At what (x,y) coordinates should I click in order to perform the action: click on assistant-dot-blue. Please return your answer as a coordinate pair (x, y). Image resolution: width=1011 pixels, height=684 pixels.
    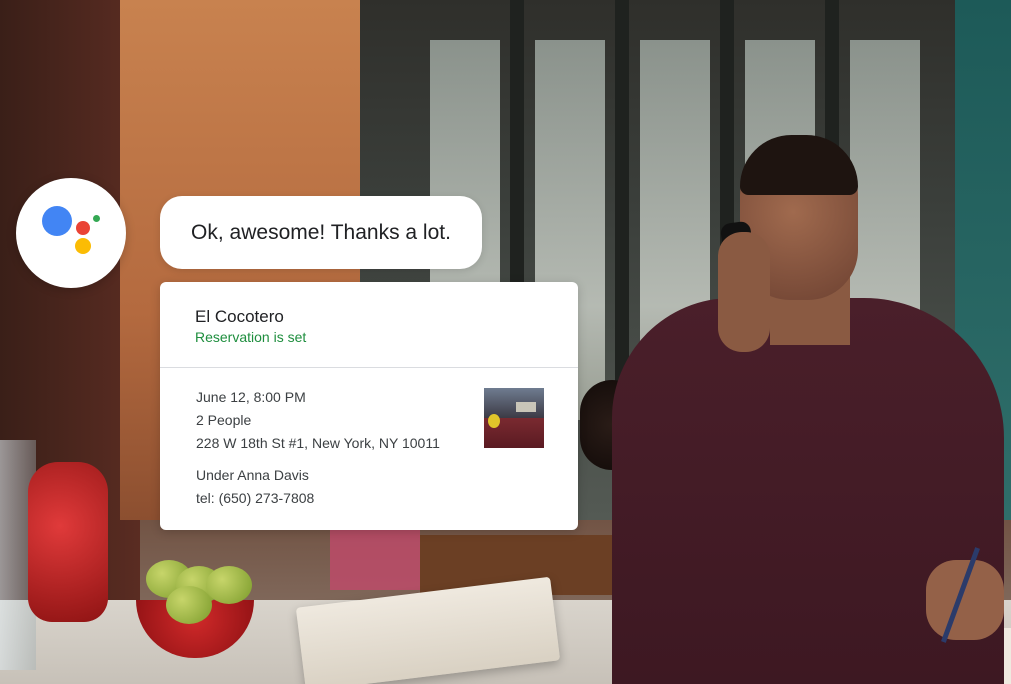
    Looking at the image, I should click on (57, 221).